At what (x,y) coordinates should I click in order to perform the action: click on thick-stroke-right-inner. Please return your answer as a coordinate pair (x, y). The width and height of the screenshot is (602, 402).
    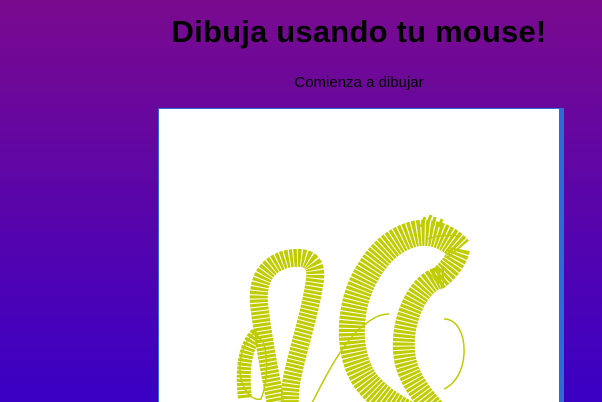
    Looking at the image, I should click on (418, 334).